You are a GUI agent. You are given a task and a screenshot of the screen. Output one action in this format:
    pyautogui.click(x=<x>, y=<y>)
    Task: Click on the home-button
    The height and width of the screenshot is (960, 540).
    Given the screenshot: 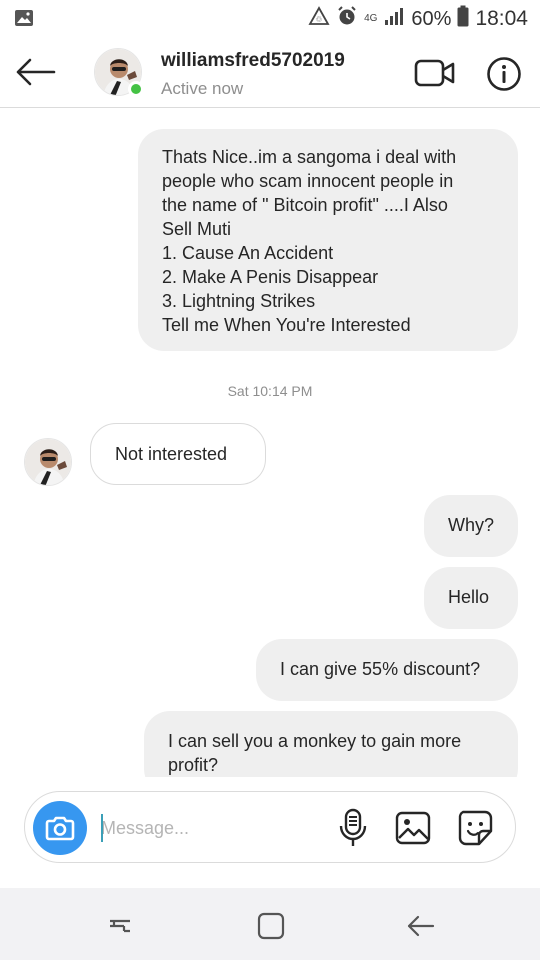 What is the action you would take?
    pyautogui.click(x=271, y=926)
    